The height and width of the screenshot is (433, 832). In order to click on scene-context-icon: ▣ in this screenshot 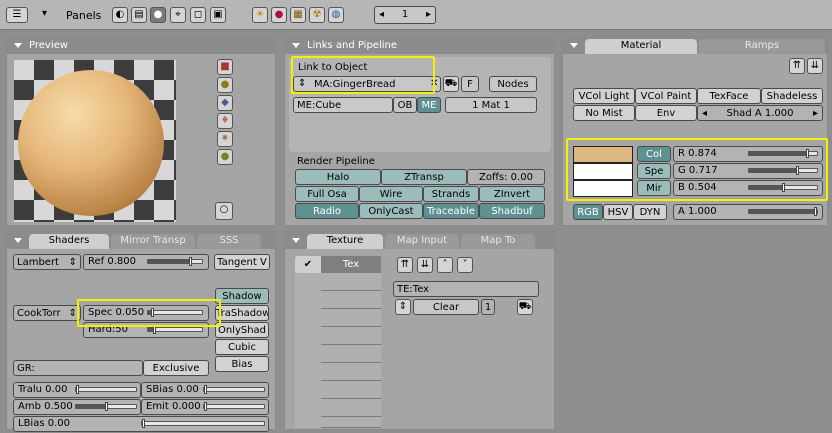, I will do `click(218, 15)`.